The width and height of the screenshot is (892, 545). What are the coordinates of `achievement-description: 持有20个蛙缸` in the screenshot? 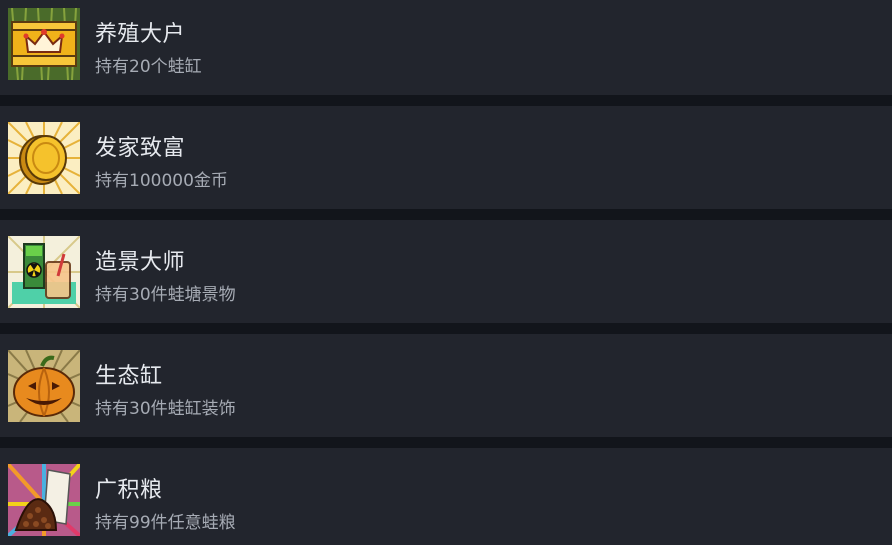 It's located at (148, 67).